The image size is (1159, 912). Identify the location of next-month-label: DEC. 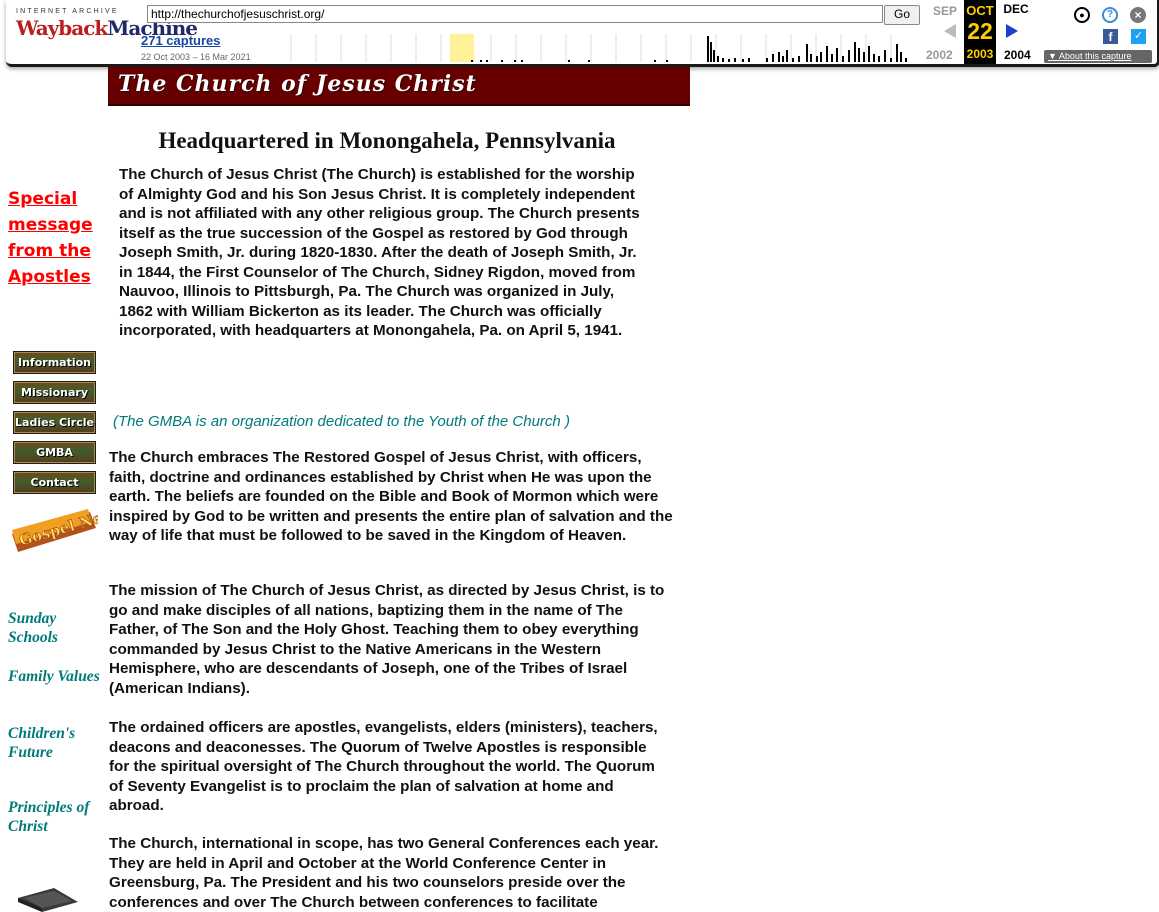
(1016, 9).